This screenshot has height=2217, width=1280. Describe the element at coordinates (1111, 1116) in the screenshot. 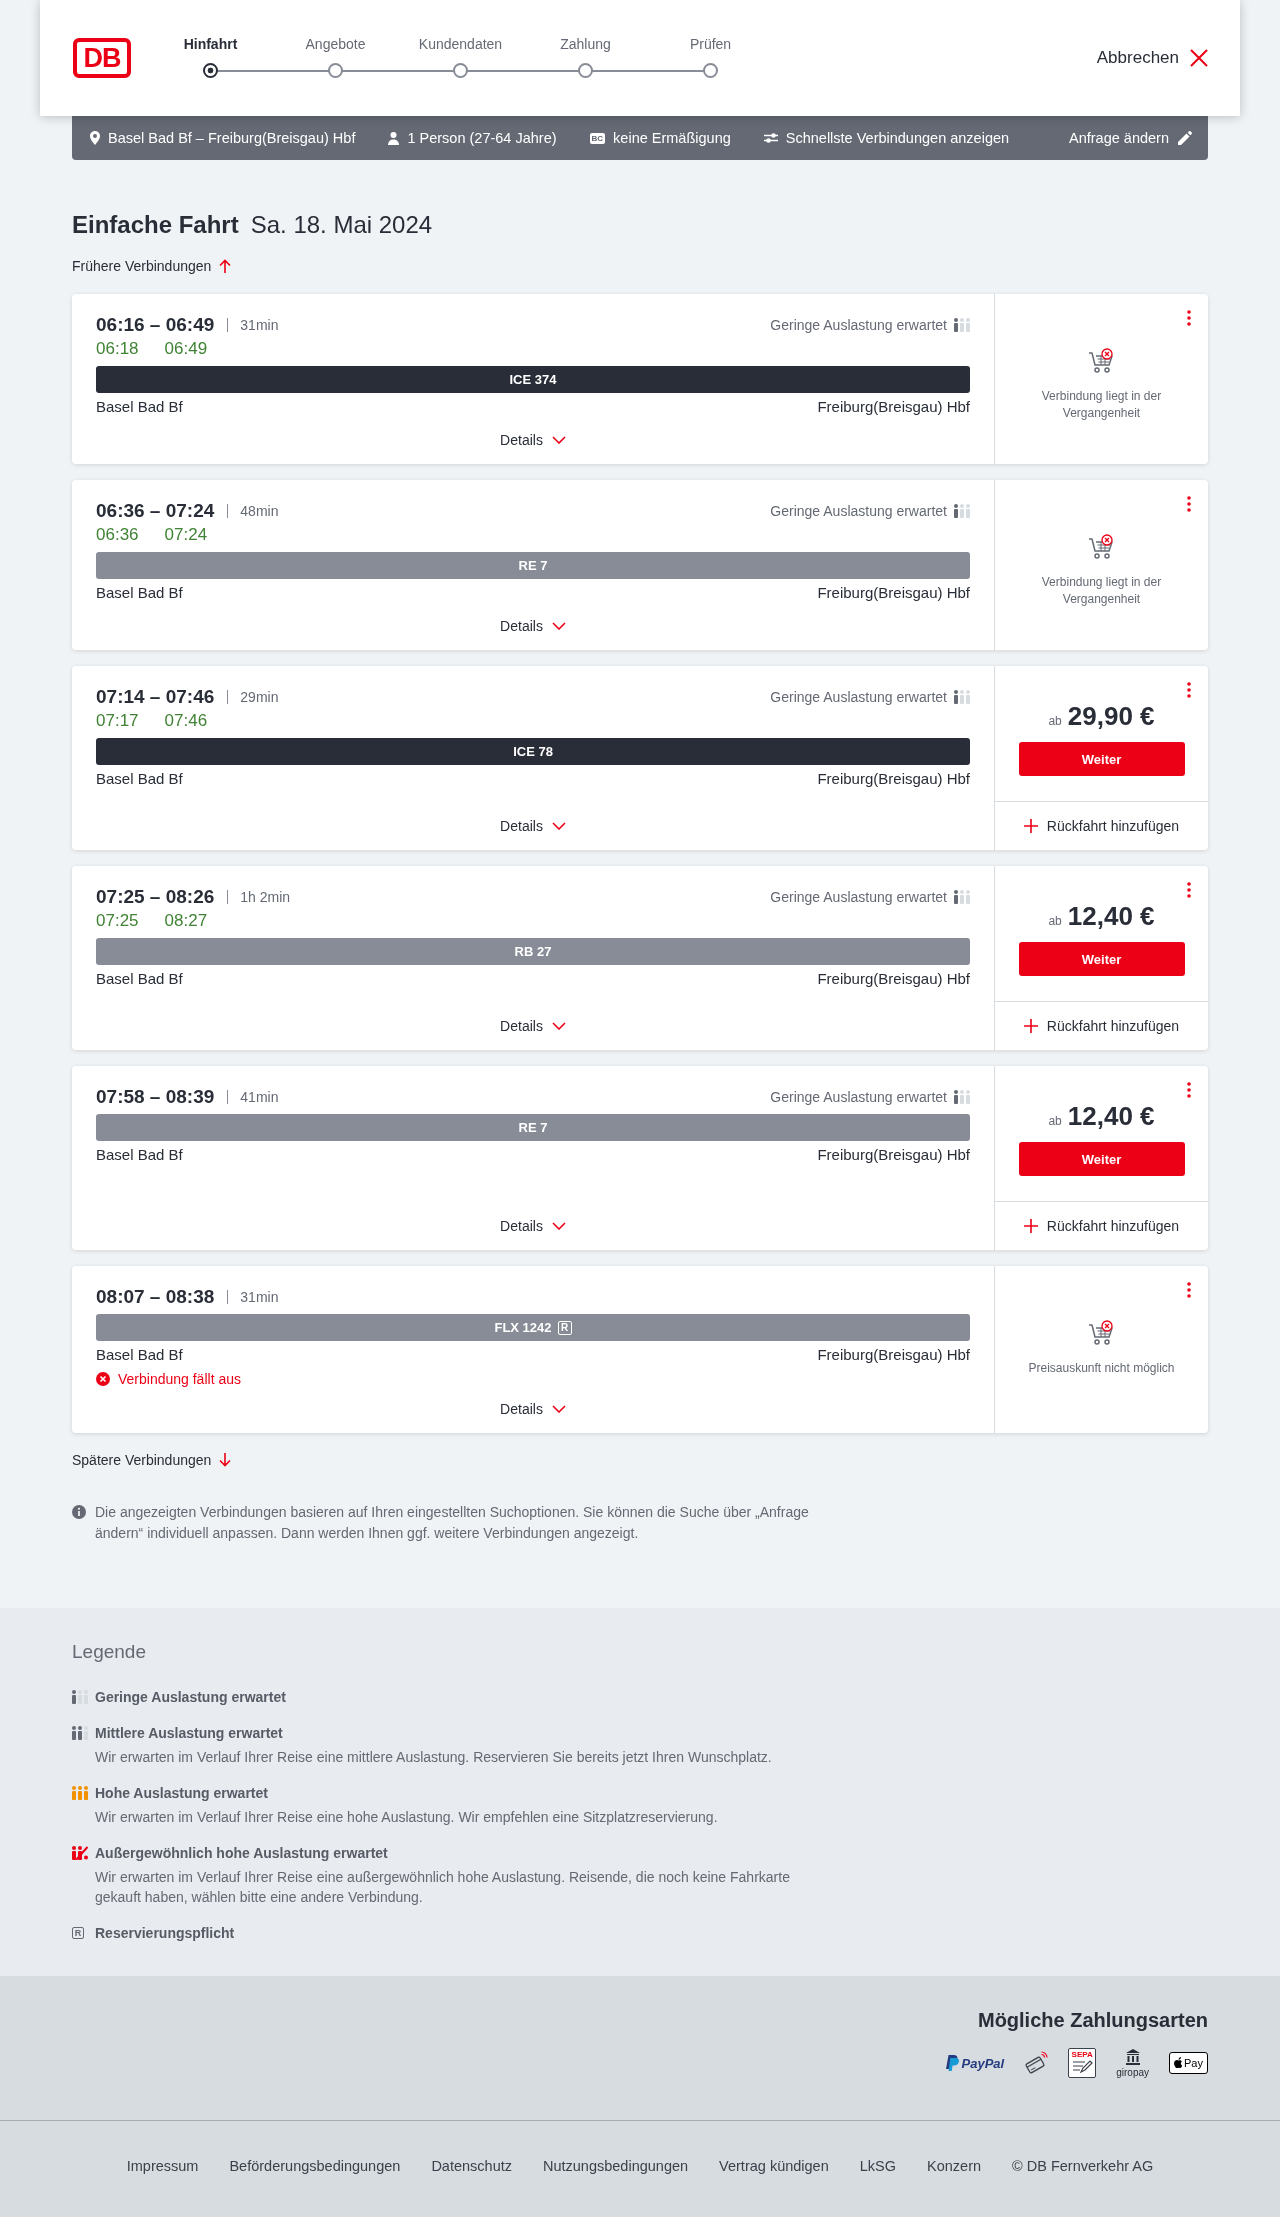

I see `price: 12,40 €` at that location.